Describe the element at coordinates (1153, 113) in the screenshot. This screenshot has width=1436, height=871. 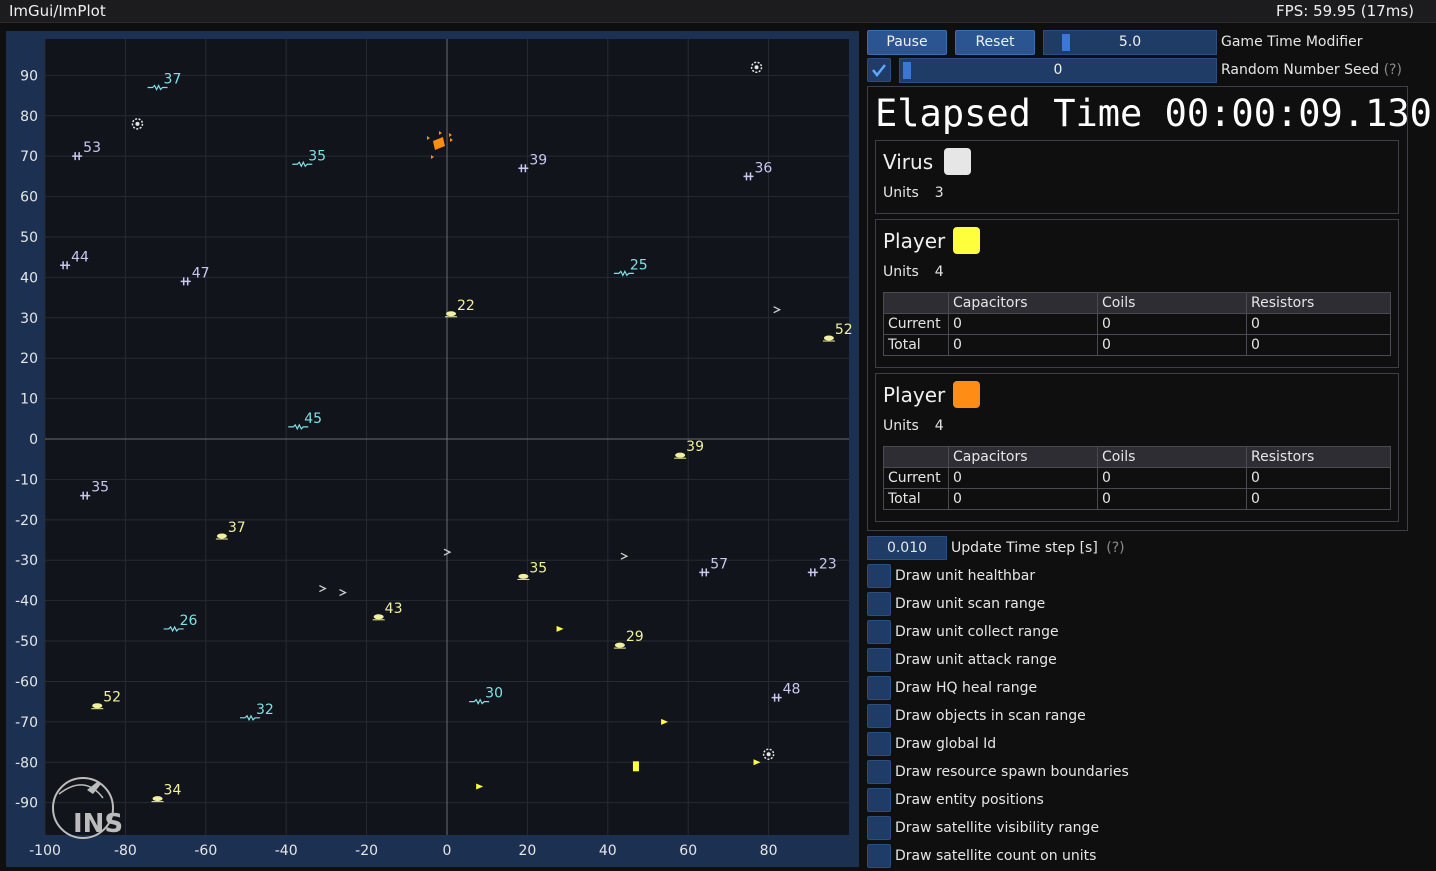
I see `elapsed-time: Elapsed Time 00:00:09.130` at that location.